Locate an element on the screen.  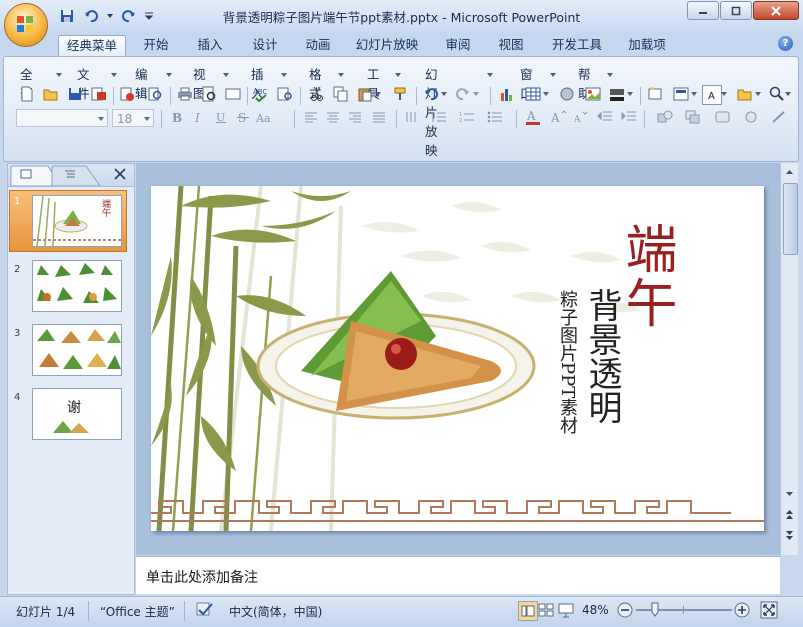
line-spacing-icon is located at coordinates (439, 117).